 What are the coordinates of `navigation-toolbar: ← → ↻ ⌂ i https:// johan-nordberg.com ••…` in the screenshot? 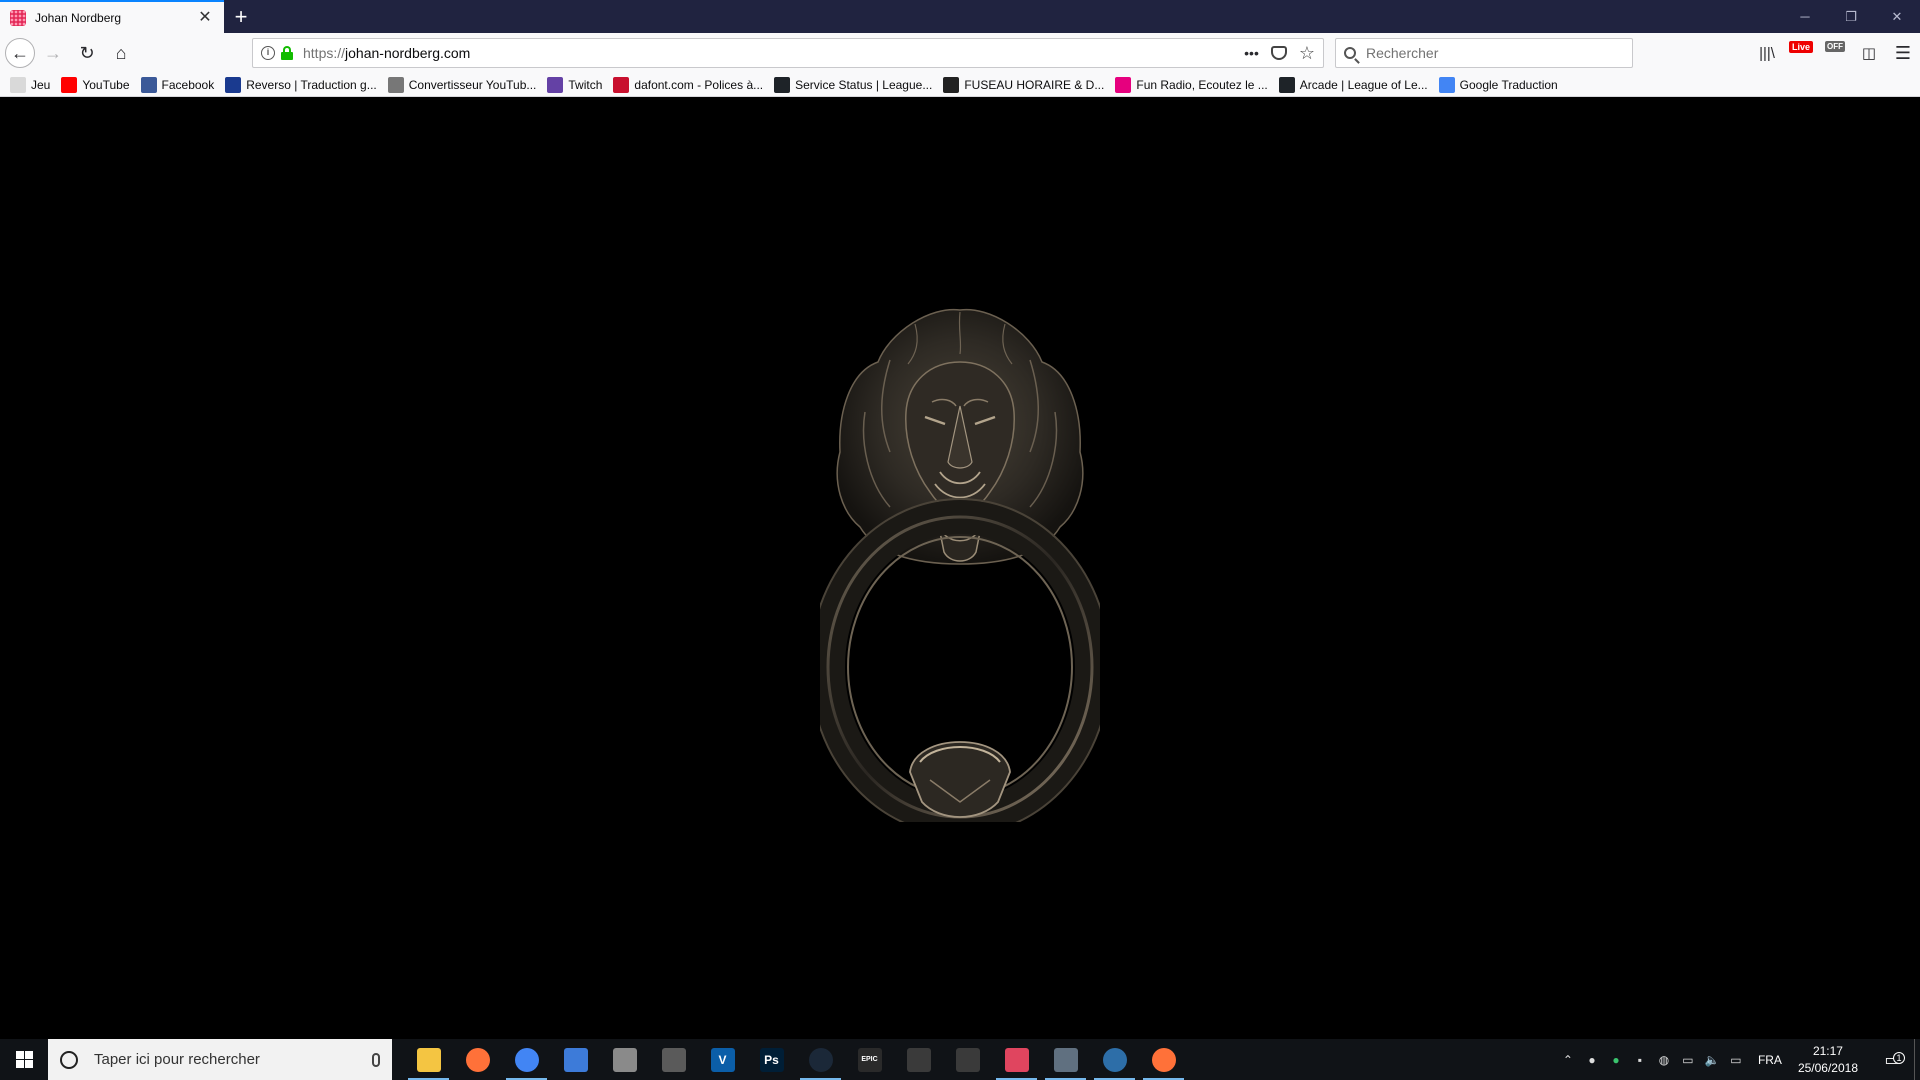 It's located at (960, 53).